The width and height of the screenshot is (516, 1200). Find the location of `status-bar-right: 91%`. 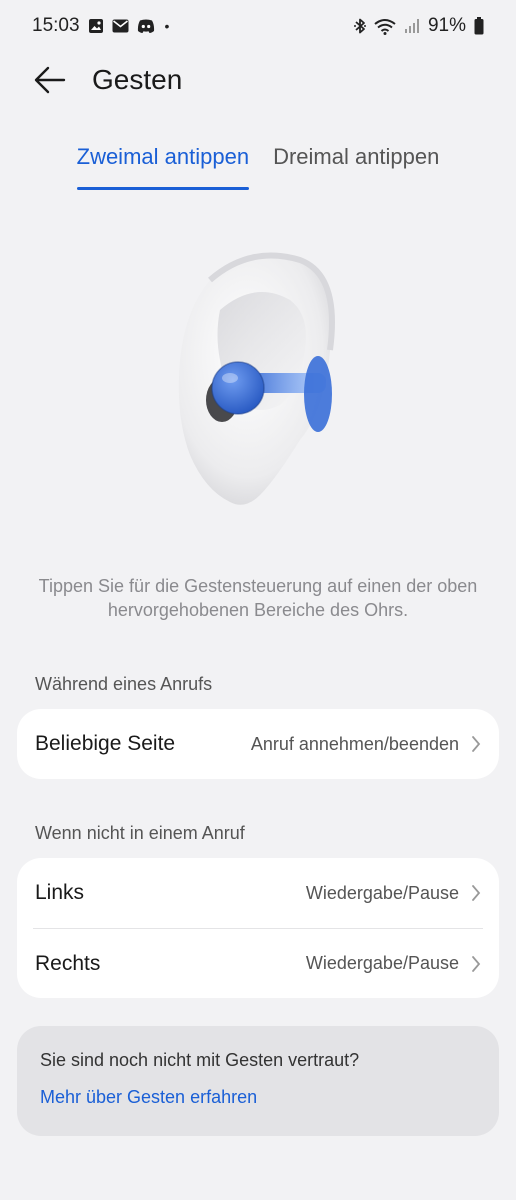

status-bar-right: 91% is located at coordinates (418, 26).